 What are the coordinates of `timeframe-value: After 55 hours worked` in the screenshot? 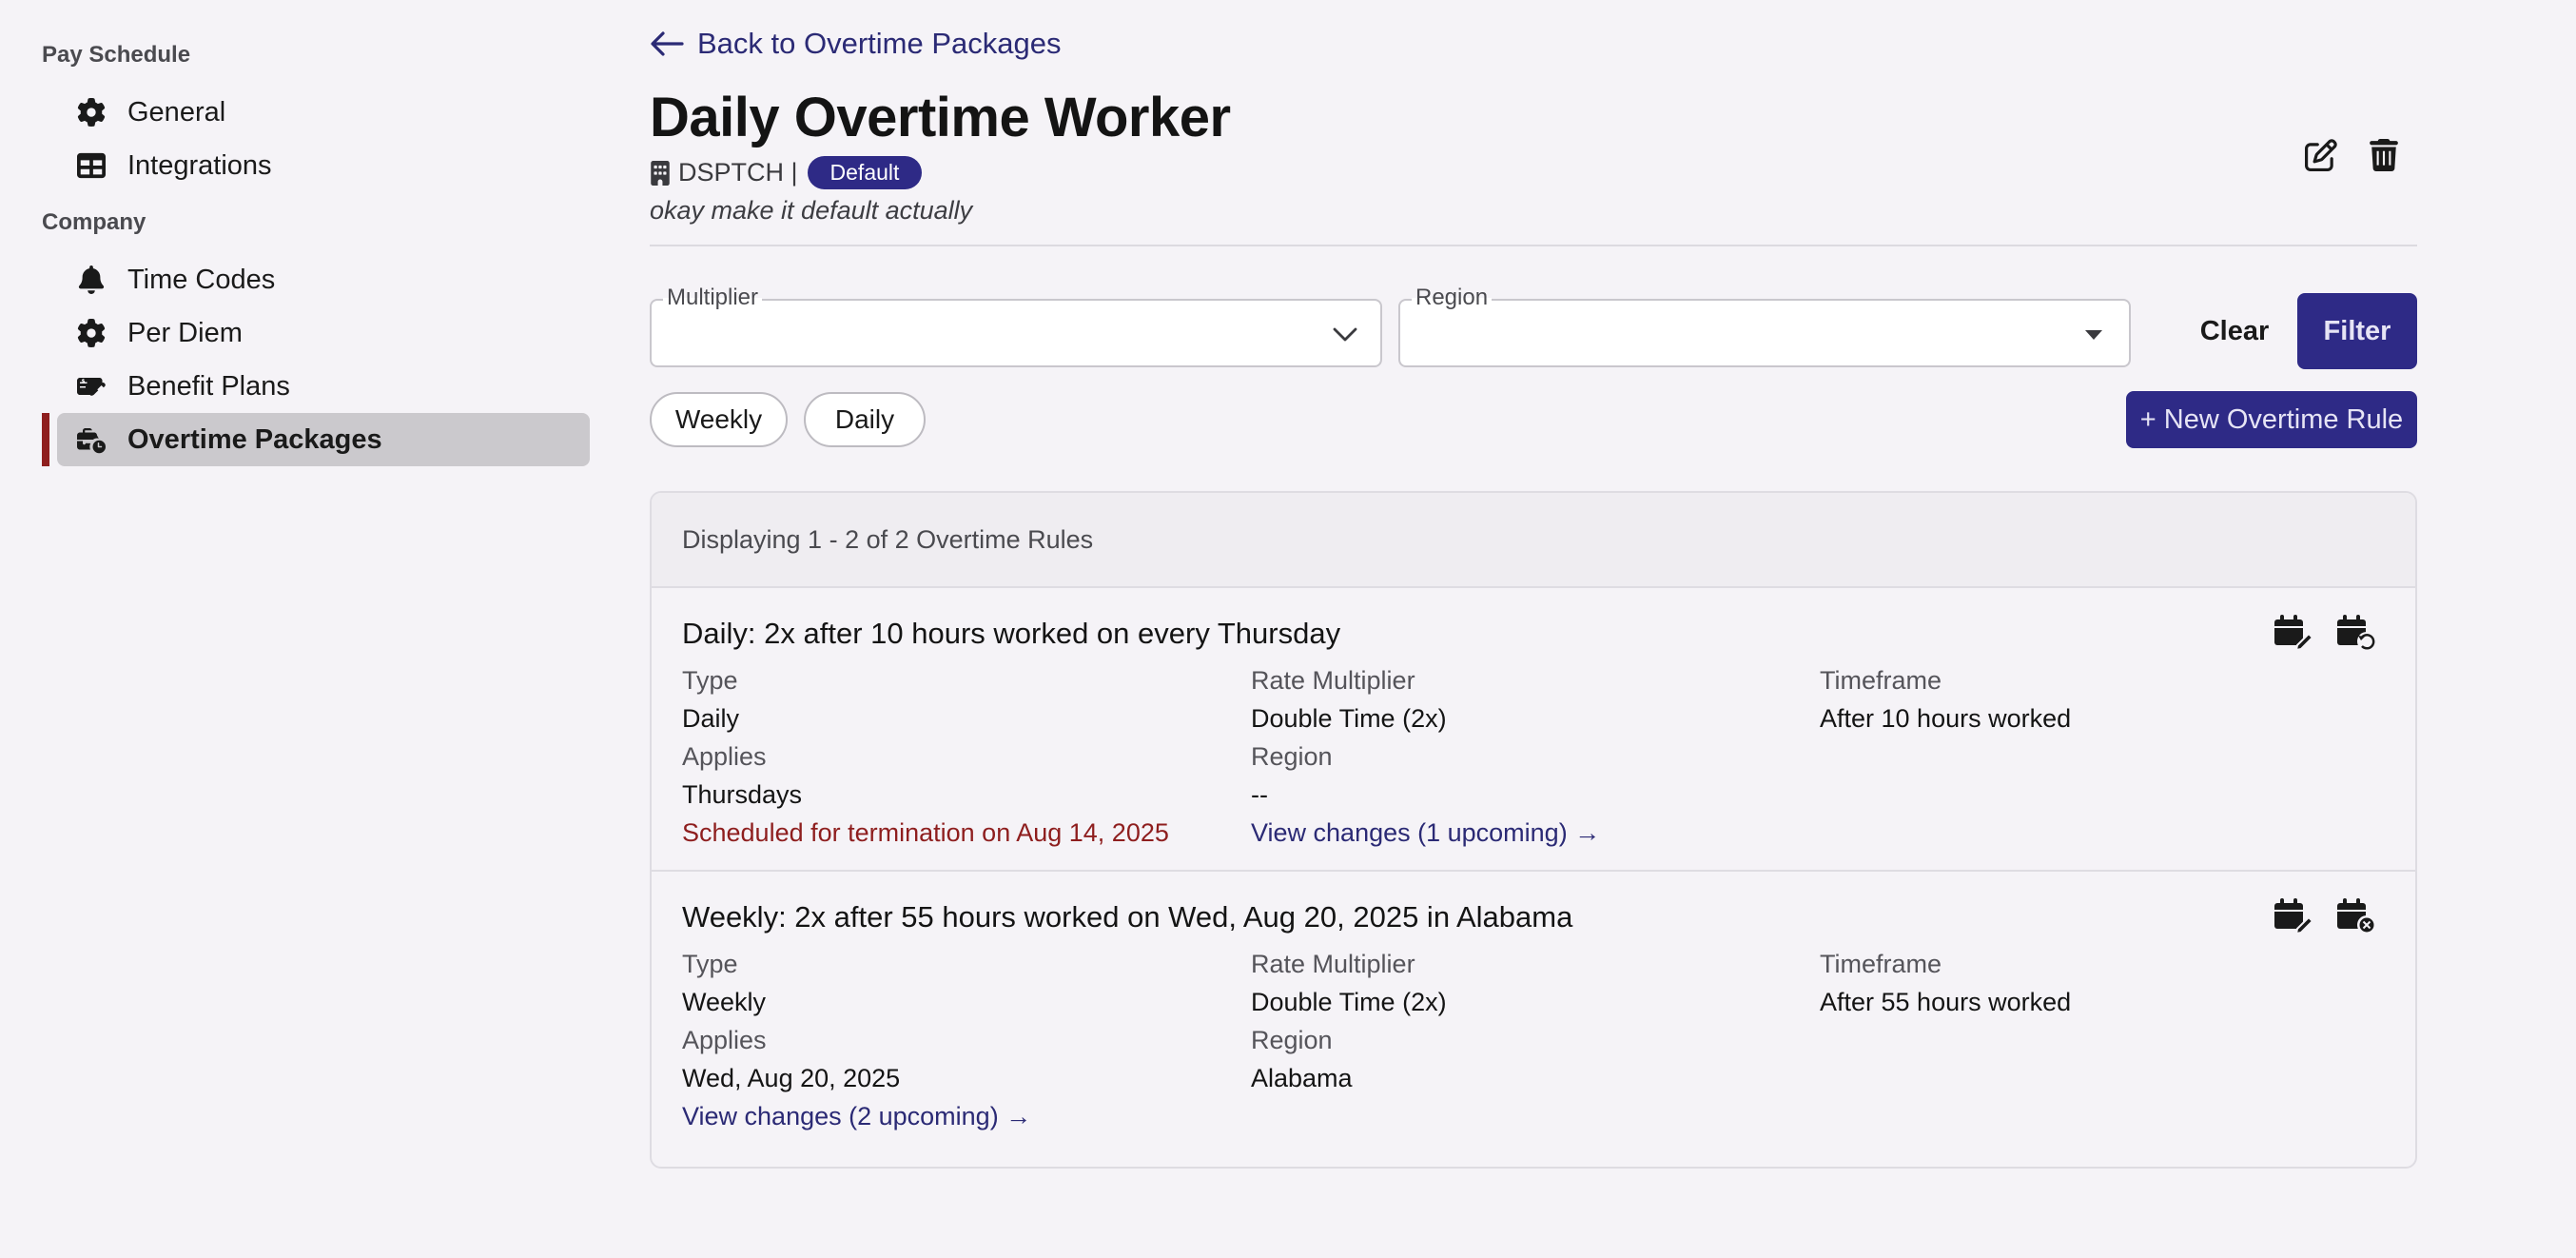 It's located at (1946, 1002).